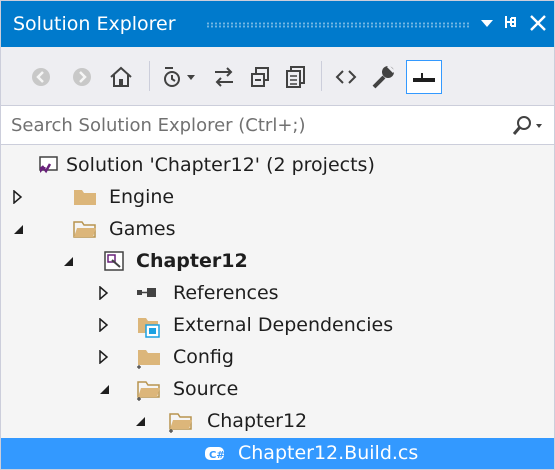 This screenshot has height=470, width=555. What do you see at coordinates (277, 357) in the screenshot?
I see `tree-item-config: Config` at bounding box center [277, 357].